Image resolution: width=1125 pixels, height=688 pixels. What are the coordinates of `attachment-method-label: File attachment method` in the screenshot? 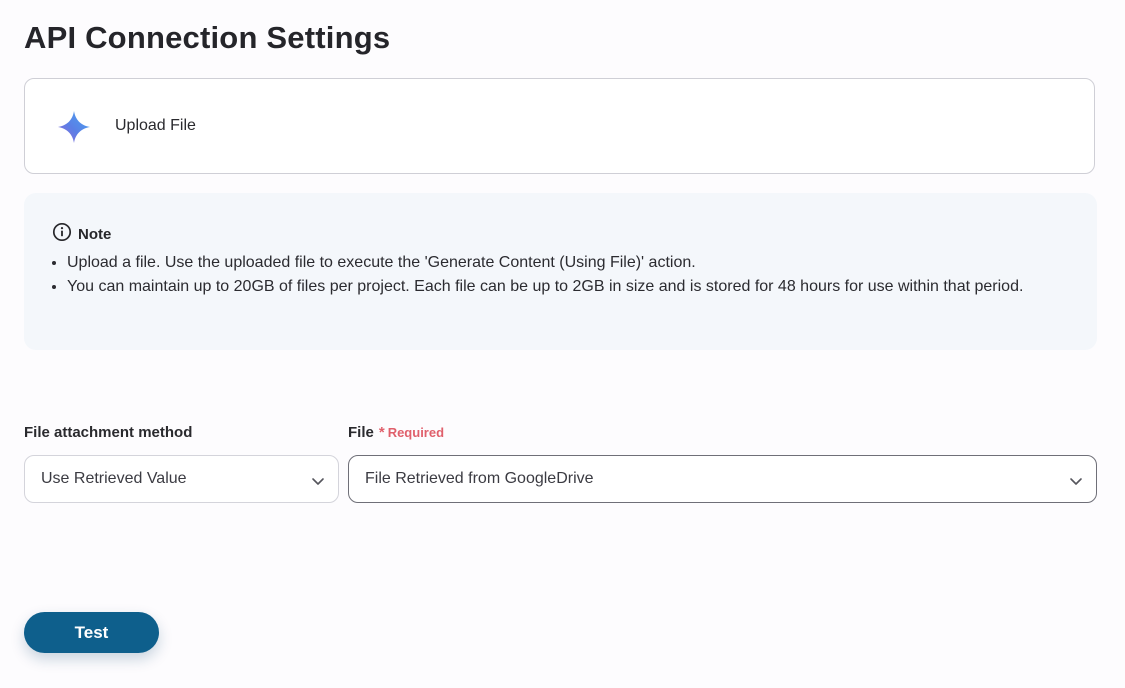 It's located at (108, 432).